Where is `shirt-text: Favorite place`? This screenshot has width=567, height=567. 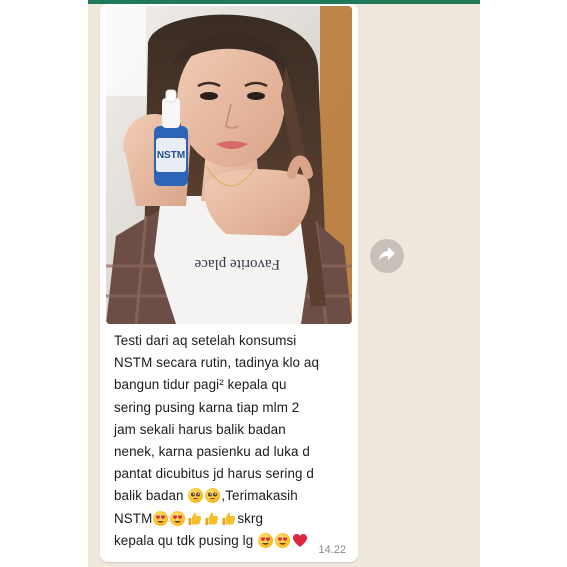
shirt-text: Favorite place is located at coordinates (237, 264).